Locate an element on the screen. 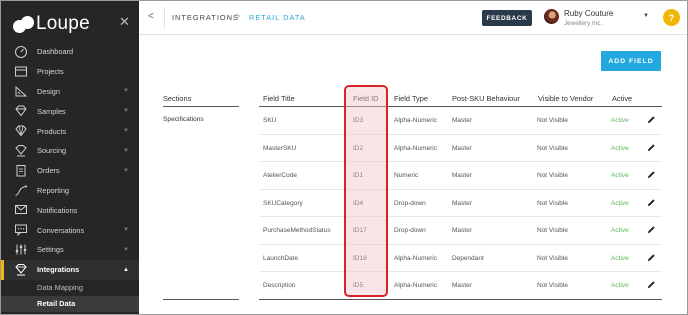 Image resolution: width=688 pixels, height=315 pixels. field-title: MasterSKU is located at coordinates (280, 148).